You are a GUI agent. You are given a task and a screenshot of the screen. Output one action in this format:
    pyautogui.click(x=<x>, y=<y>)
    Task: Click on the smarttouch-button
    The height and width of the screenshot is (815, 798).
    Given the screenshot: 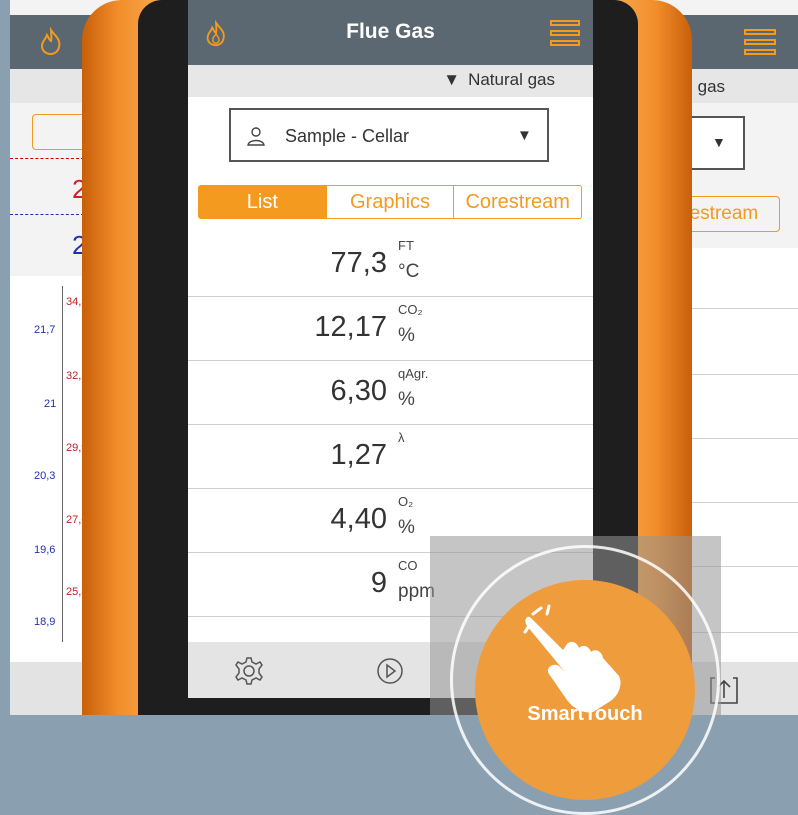 What is the action you would take?
    pyautogui.click(x=585, y=690)
    